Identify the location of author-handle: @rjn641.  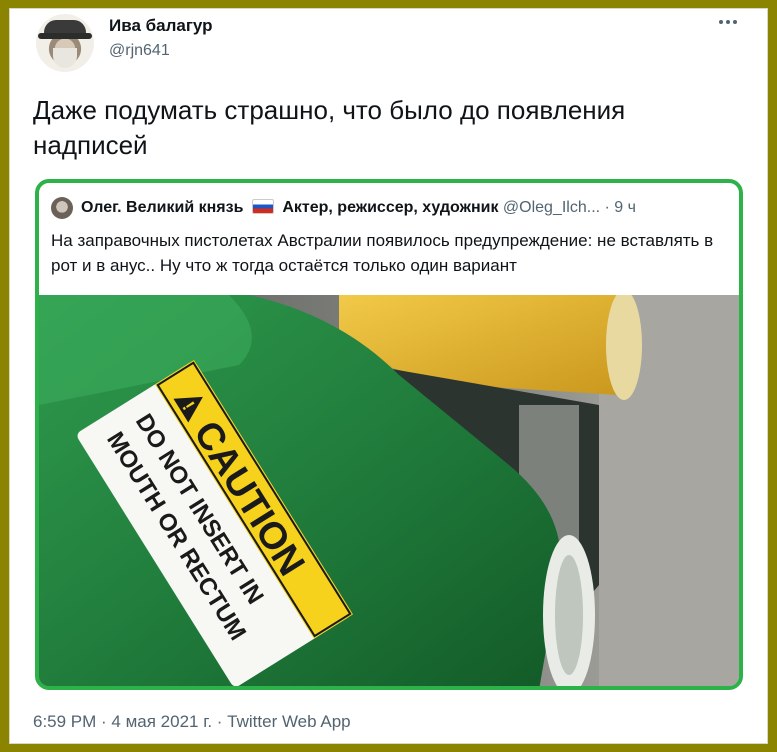
(139, 51).